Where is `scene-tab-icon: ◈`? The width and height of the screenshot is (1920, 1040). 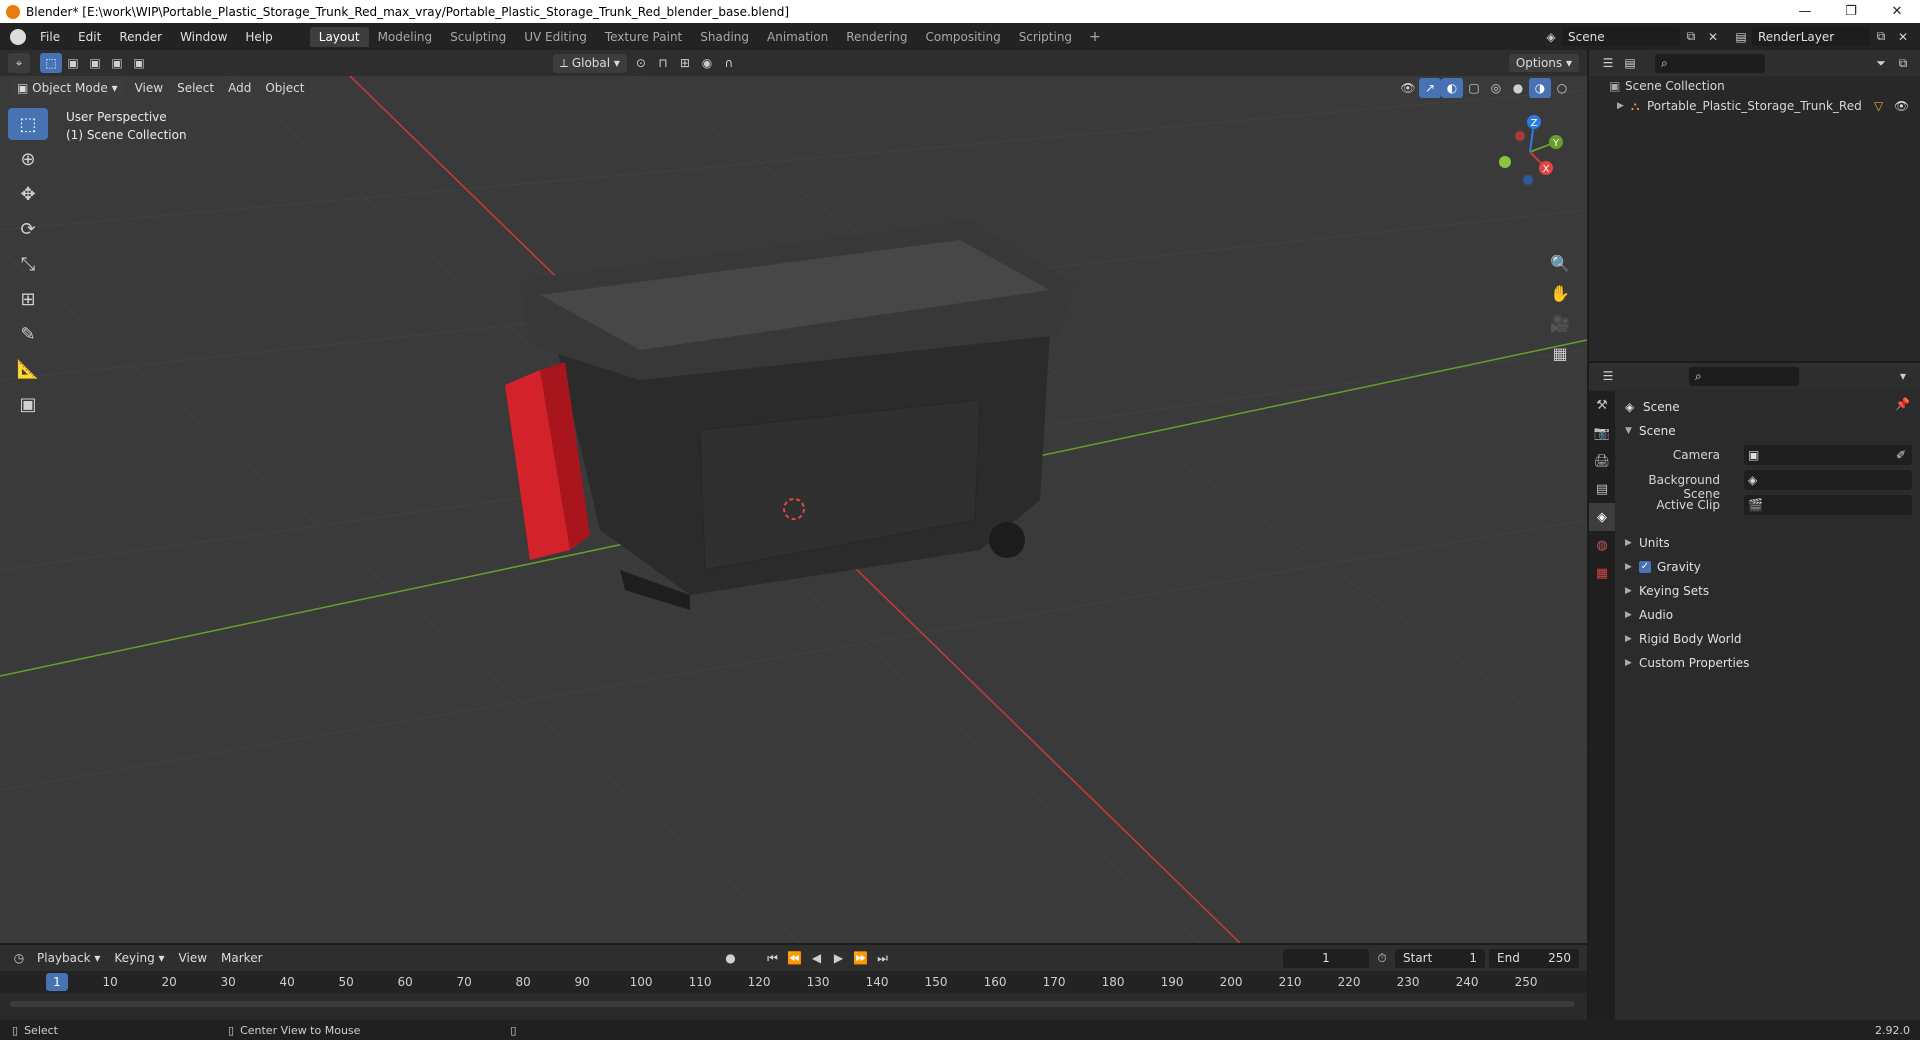
scene-tab-icon: ◈ is located at coordinates (1602, 517).